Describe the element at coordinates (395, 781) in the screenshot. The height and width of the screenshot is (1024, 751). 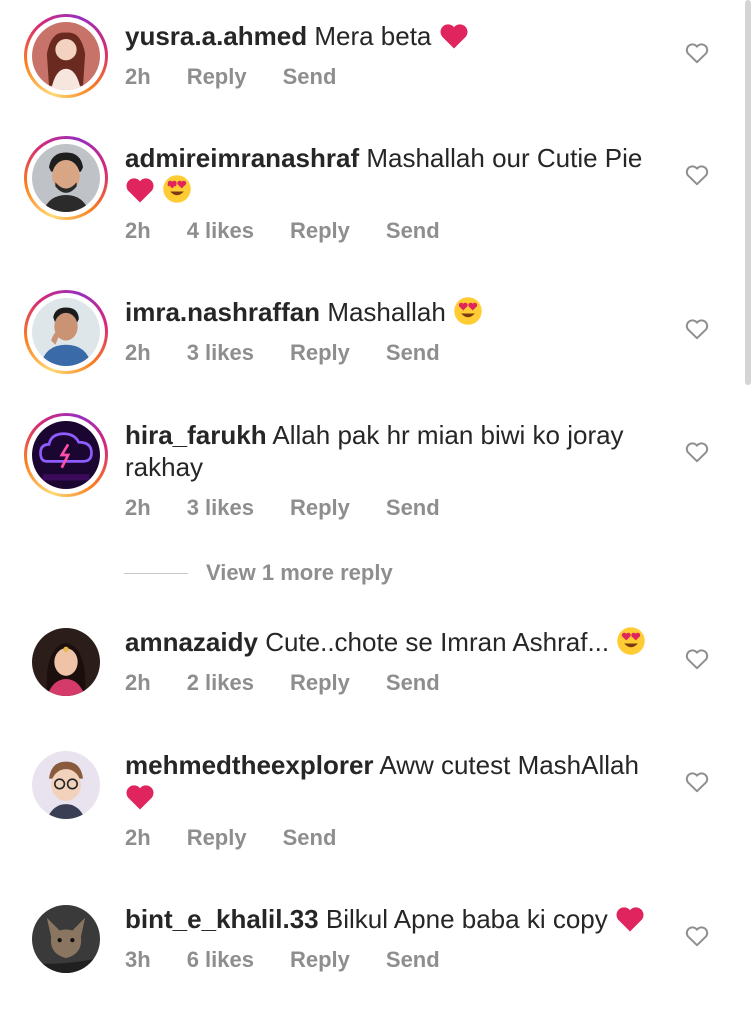
I see `comment-text: mehmedtheexplorer Aww cutest MashAllah` at that location.